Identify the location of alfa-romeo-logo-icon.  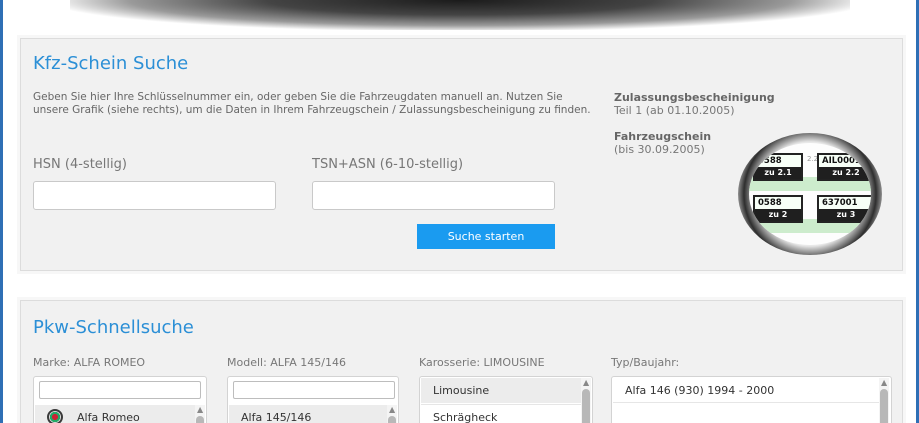
(55, 416).